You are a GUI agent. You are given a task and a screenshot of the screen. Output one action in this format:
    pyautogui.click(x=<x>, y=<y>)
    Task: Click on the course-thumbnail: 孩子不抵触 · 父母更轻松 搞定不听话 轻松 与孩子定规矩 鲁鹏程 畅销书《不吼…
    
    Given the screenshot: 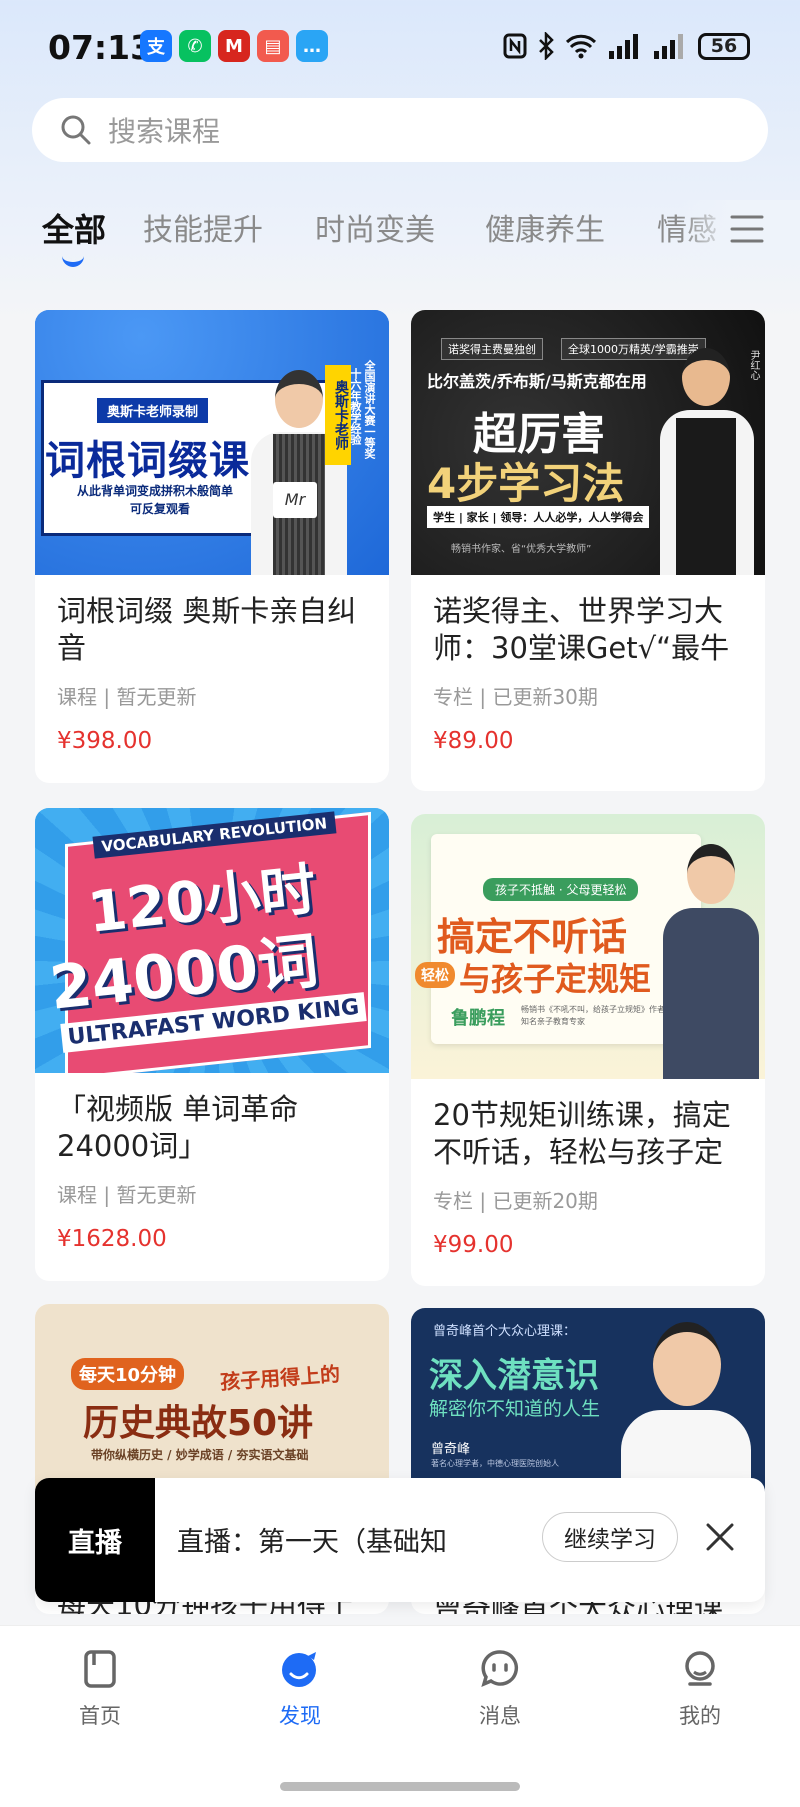 What is the action you would take?
    pyautogui.click(x=588, y=946)
    